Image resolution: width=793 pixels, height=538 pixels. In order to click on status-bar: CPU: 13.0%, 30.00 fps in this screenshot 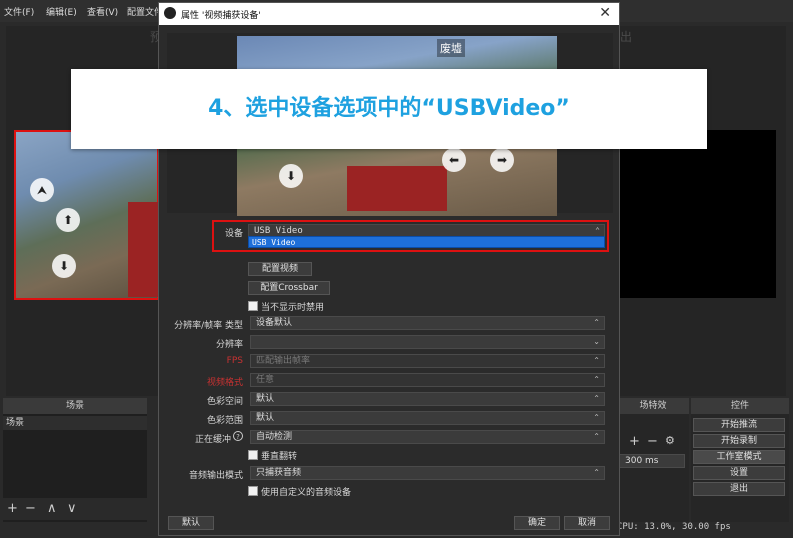, I will do `click(674, 527)`.